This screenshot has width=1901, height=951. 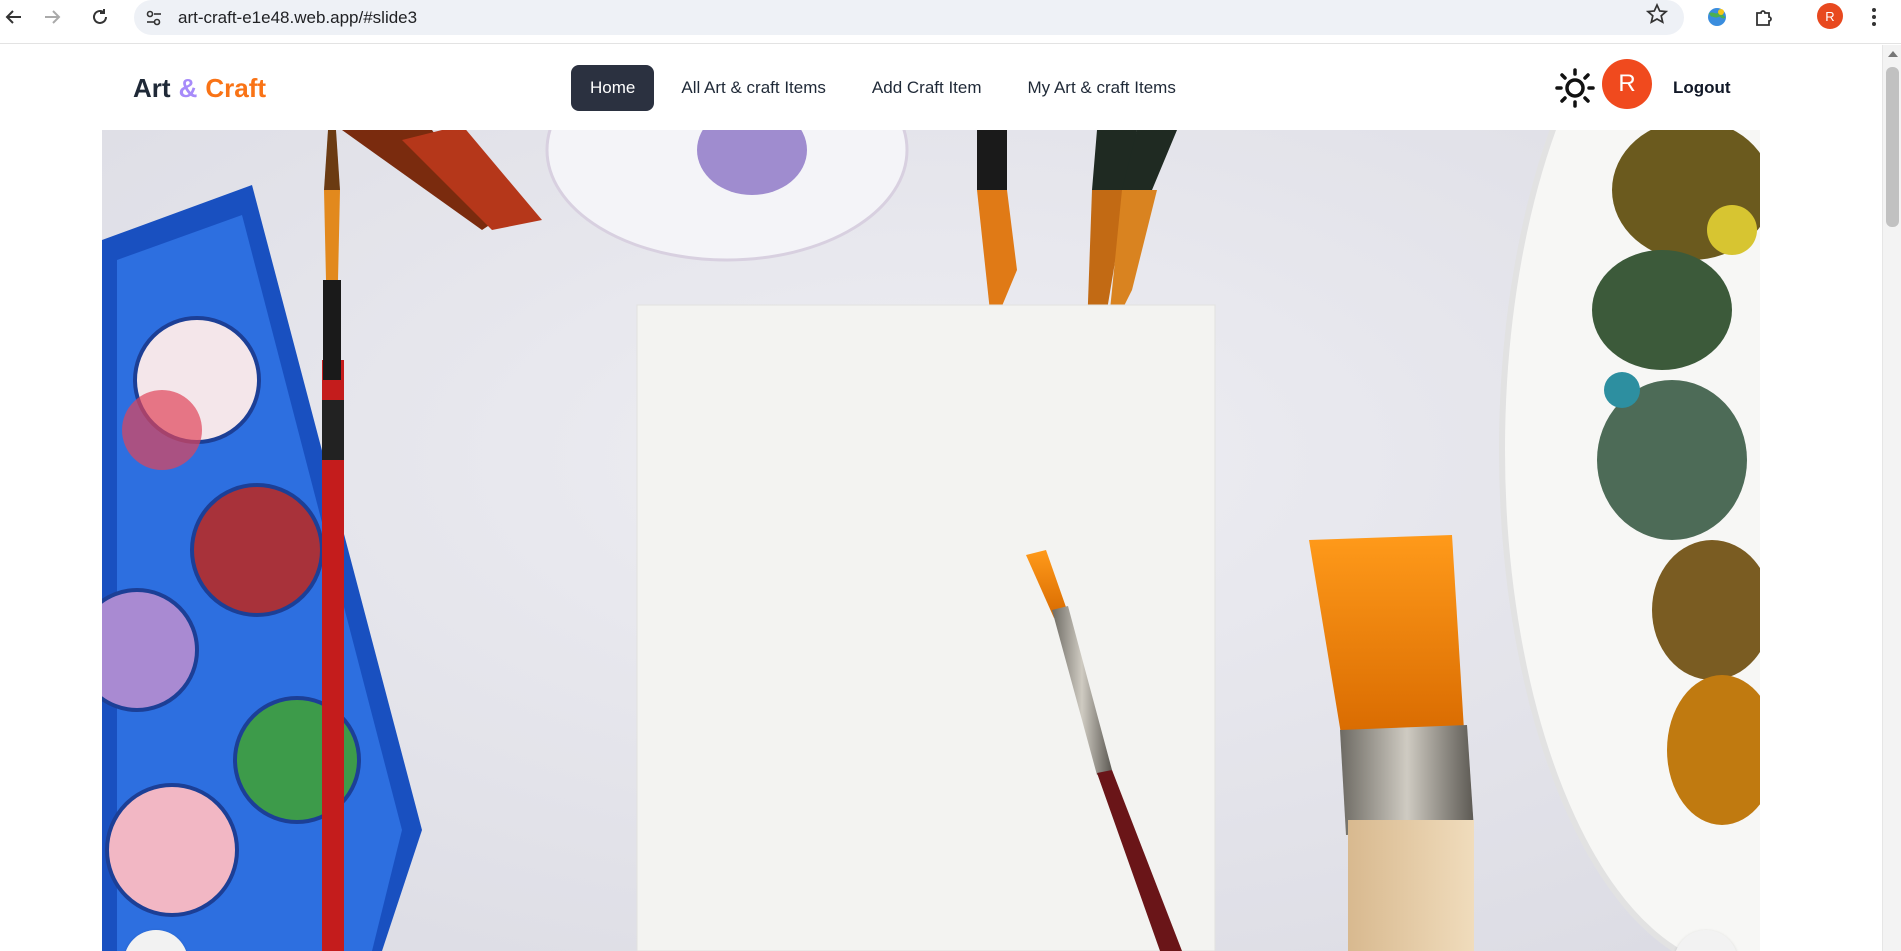 I want to click on logout-button: Logout, so click(x=1702, y=88).